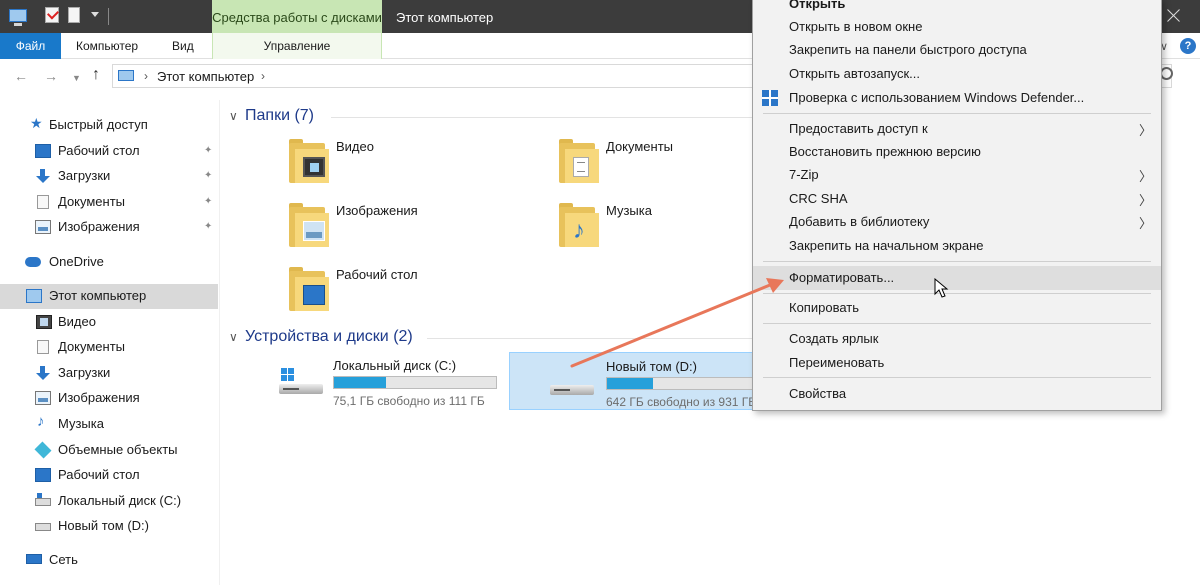 The height and width of the screenshot is (585, 1200). I want to click on sidebar-item-label: Рабочий стол, so click(99, 150).